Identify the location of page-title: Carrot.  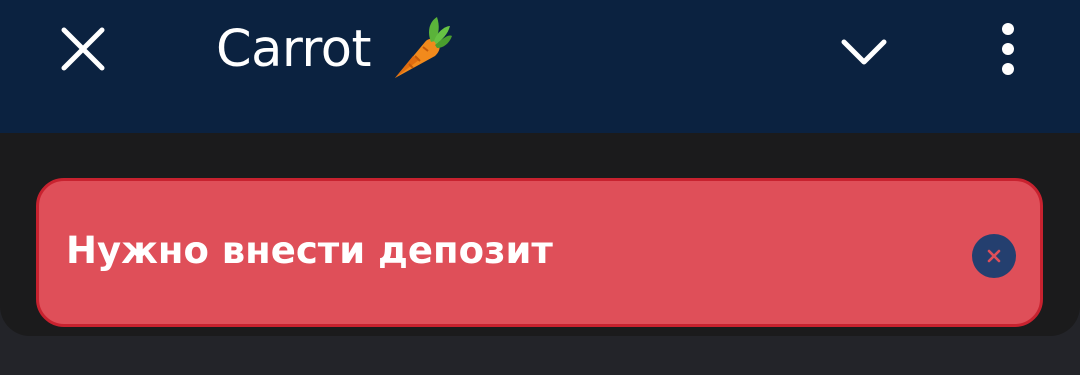
(334, 49).